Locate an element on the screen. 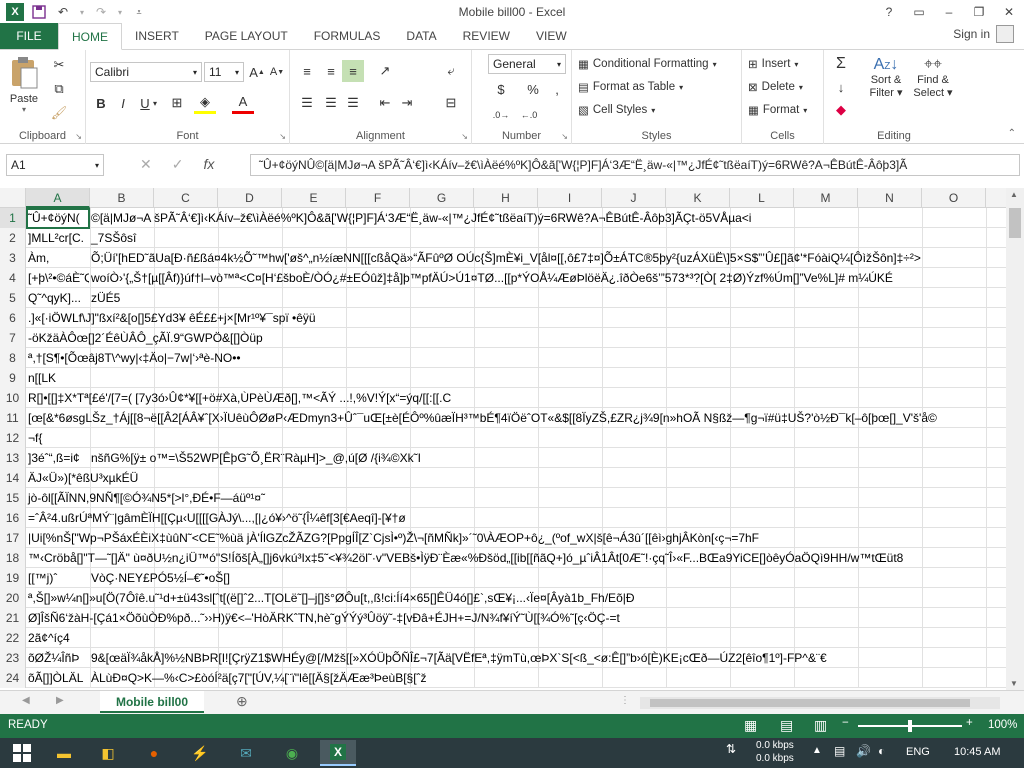  merge-center-icon: ⊟ is located at coordinates (451, 103).